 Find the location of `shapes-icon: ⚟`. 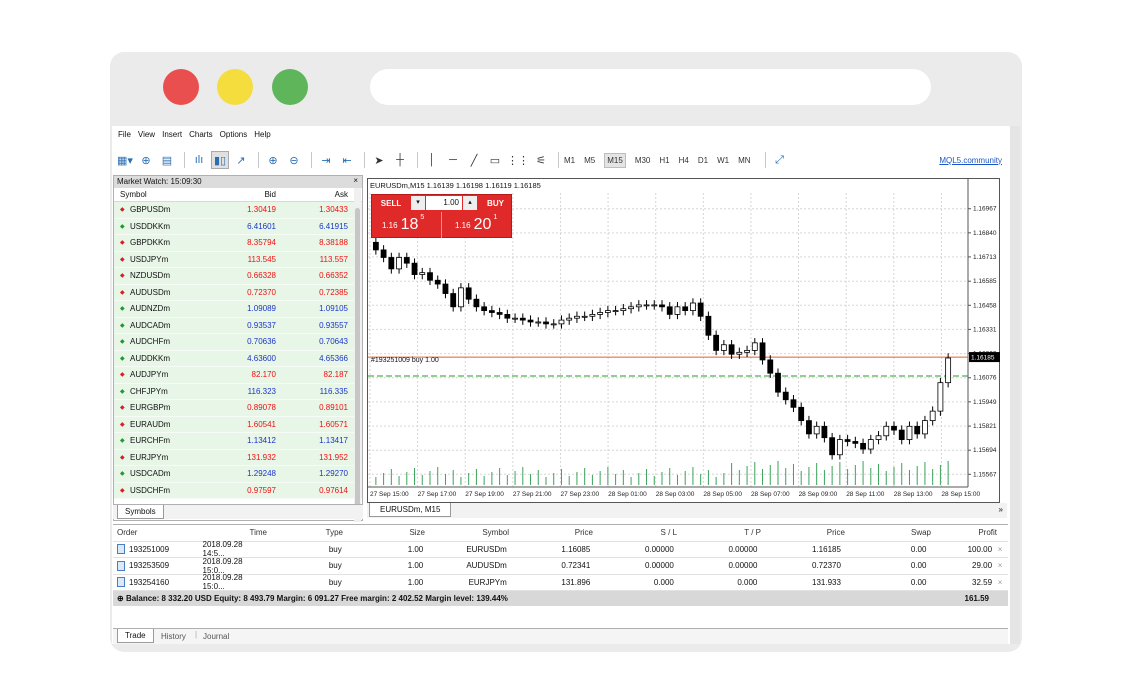

shapes-icon: ⚟ is located at coordinates (541, 160).